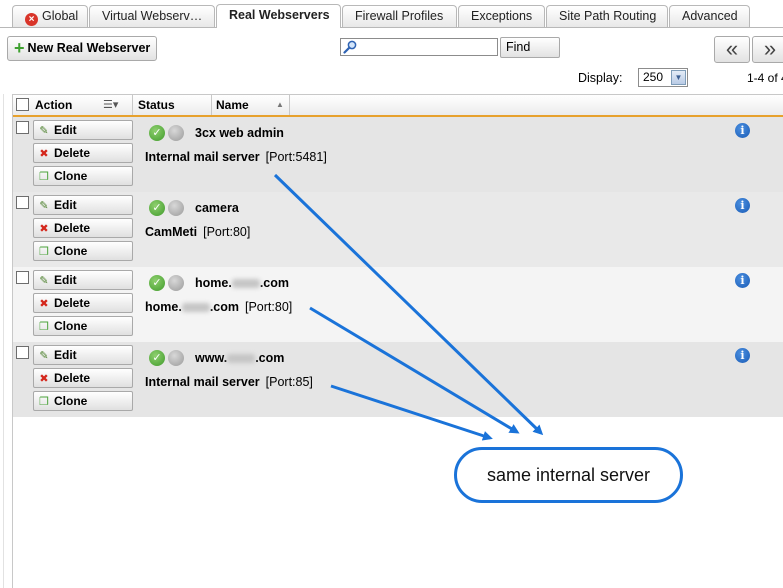 Image resolution: width=783 pixels, height=588 pixels. I want to click on display-value: 250, so click(653, 77).